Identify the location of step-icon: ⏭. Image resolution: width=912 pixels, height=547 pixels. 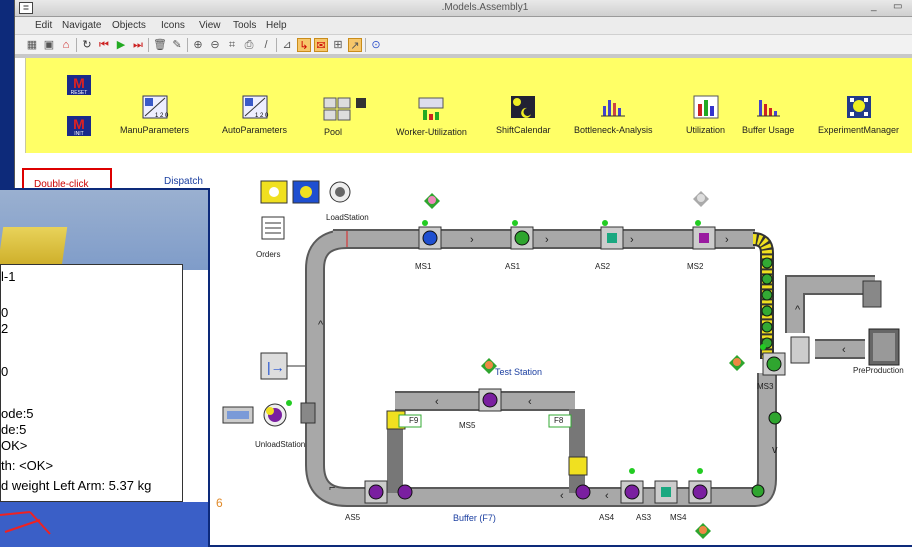
(138, 45).